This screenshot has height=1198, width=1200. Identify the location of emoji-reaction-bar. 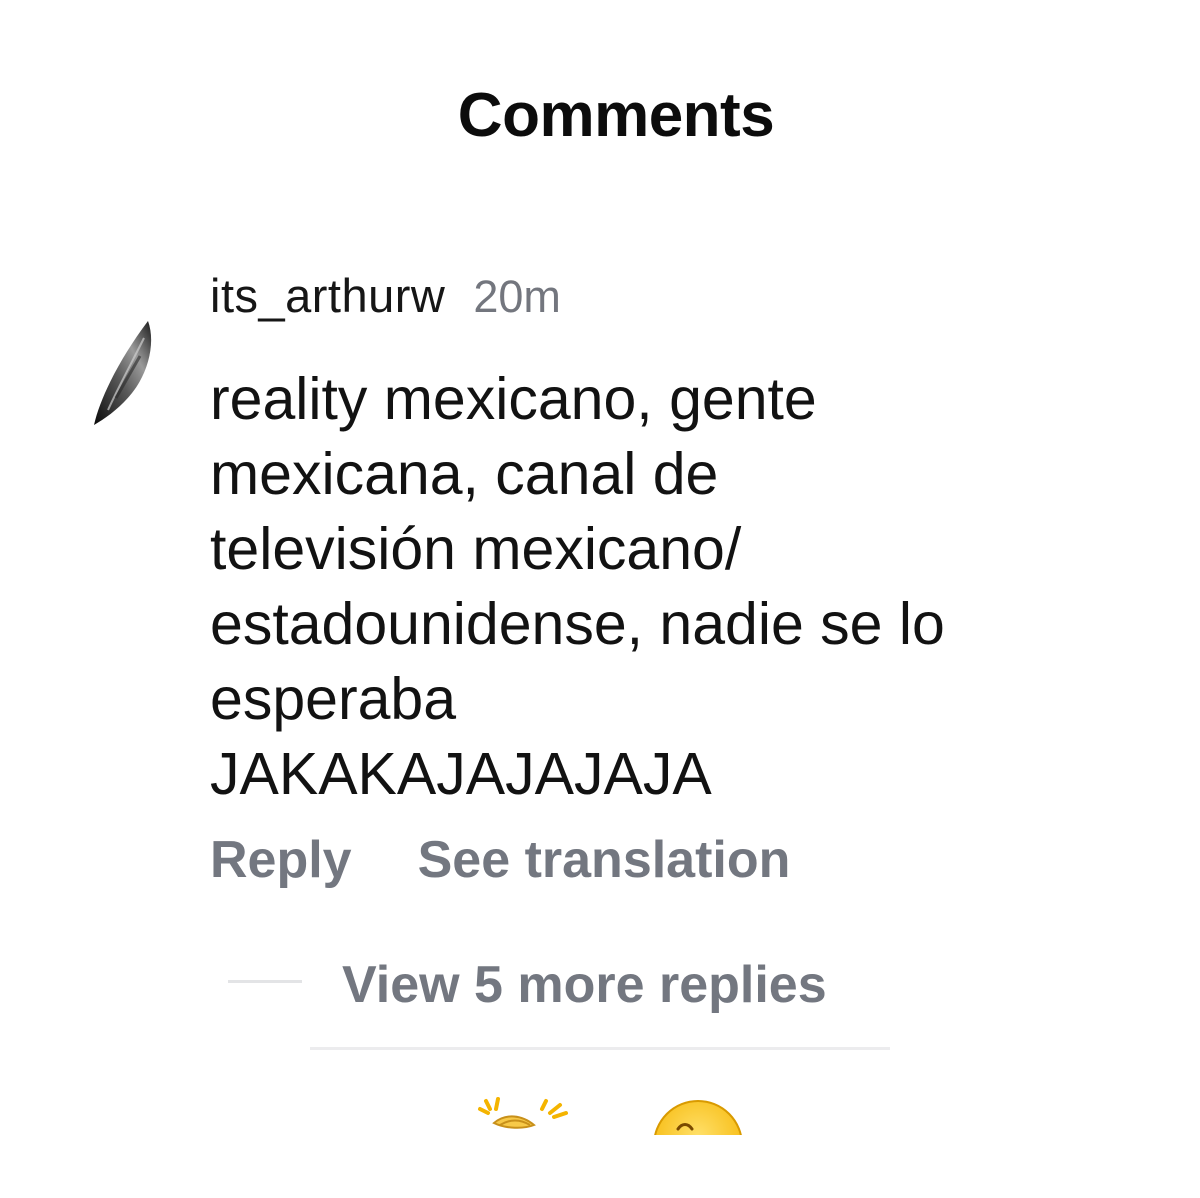
(600, 1115).